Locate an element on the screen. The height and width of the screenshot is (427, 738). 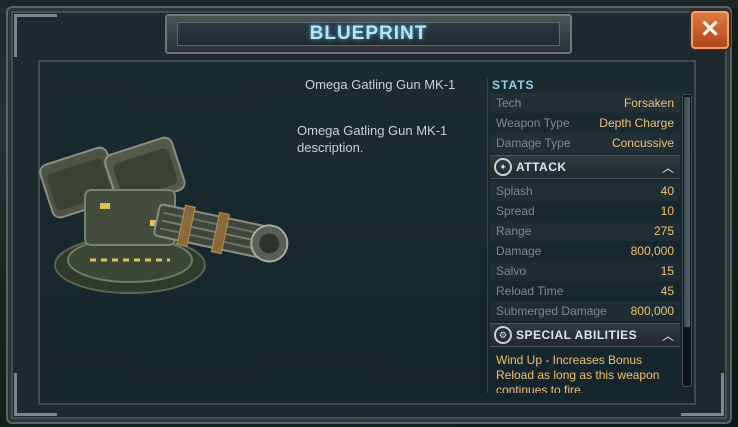
special-section-left: ⚙ SPECIAL ABILITIES is located at coordinates (565, 335).